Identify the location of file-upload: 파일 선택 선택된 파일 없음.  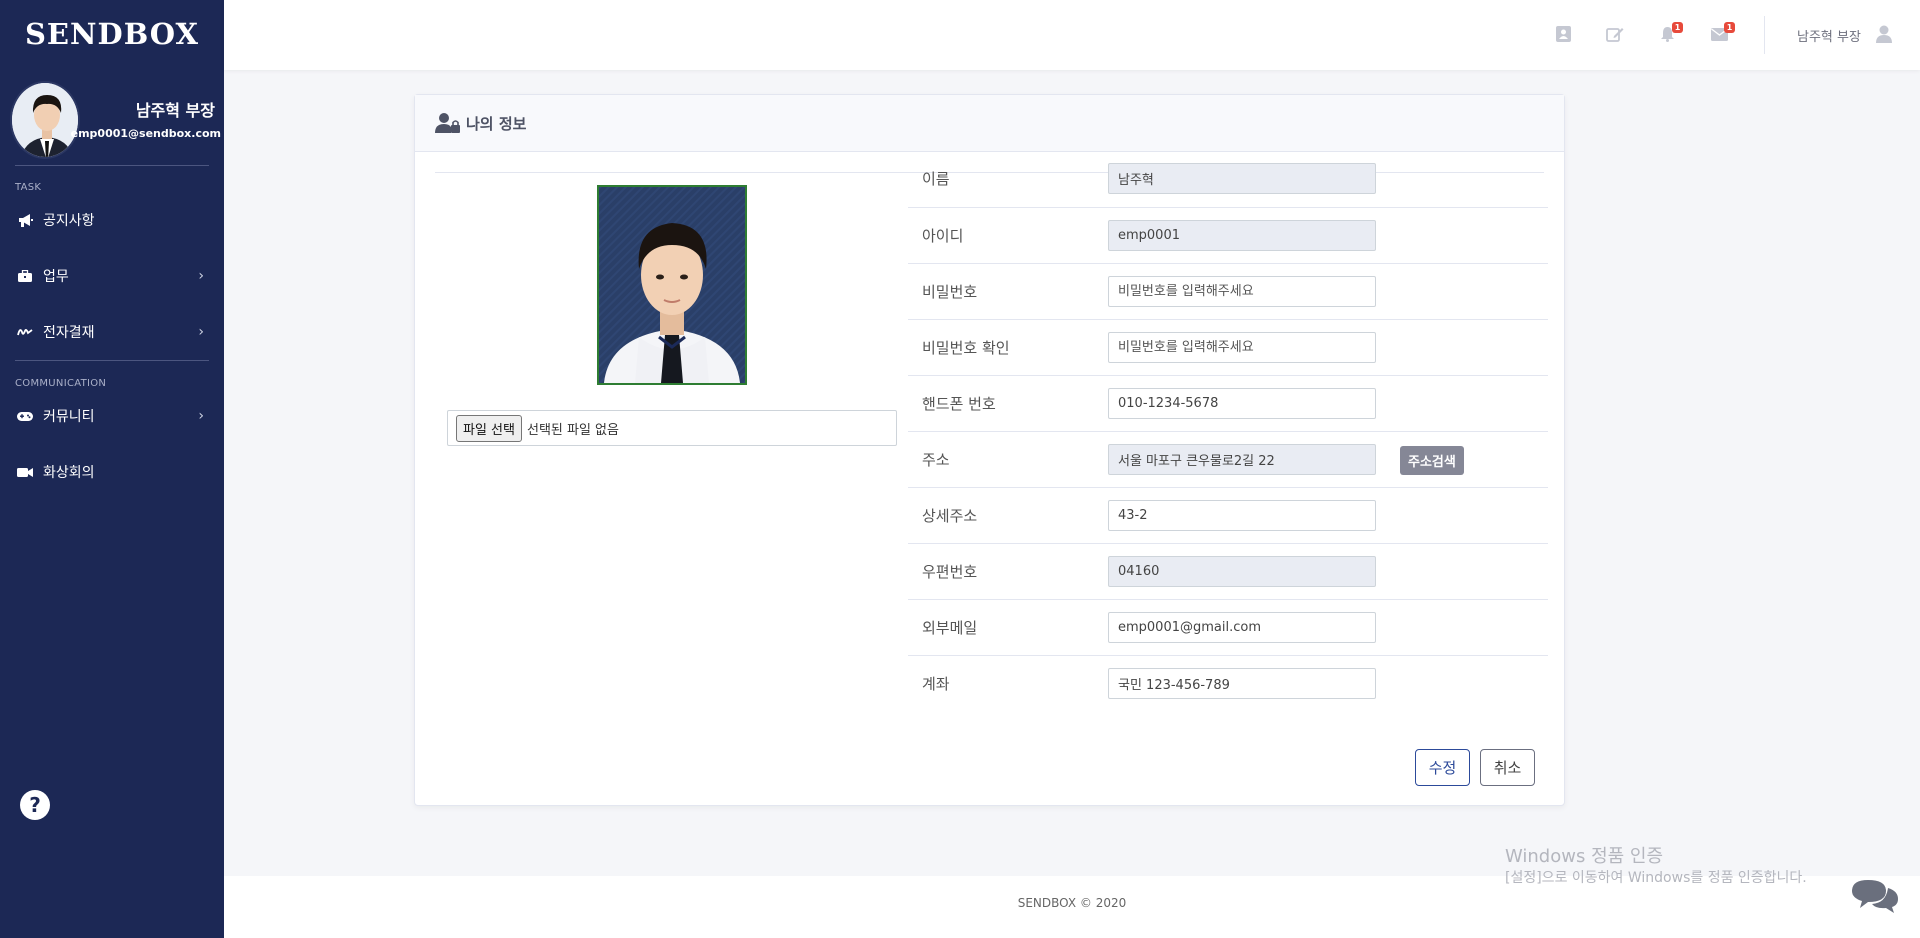
(672, 428).